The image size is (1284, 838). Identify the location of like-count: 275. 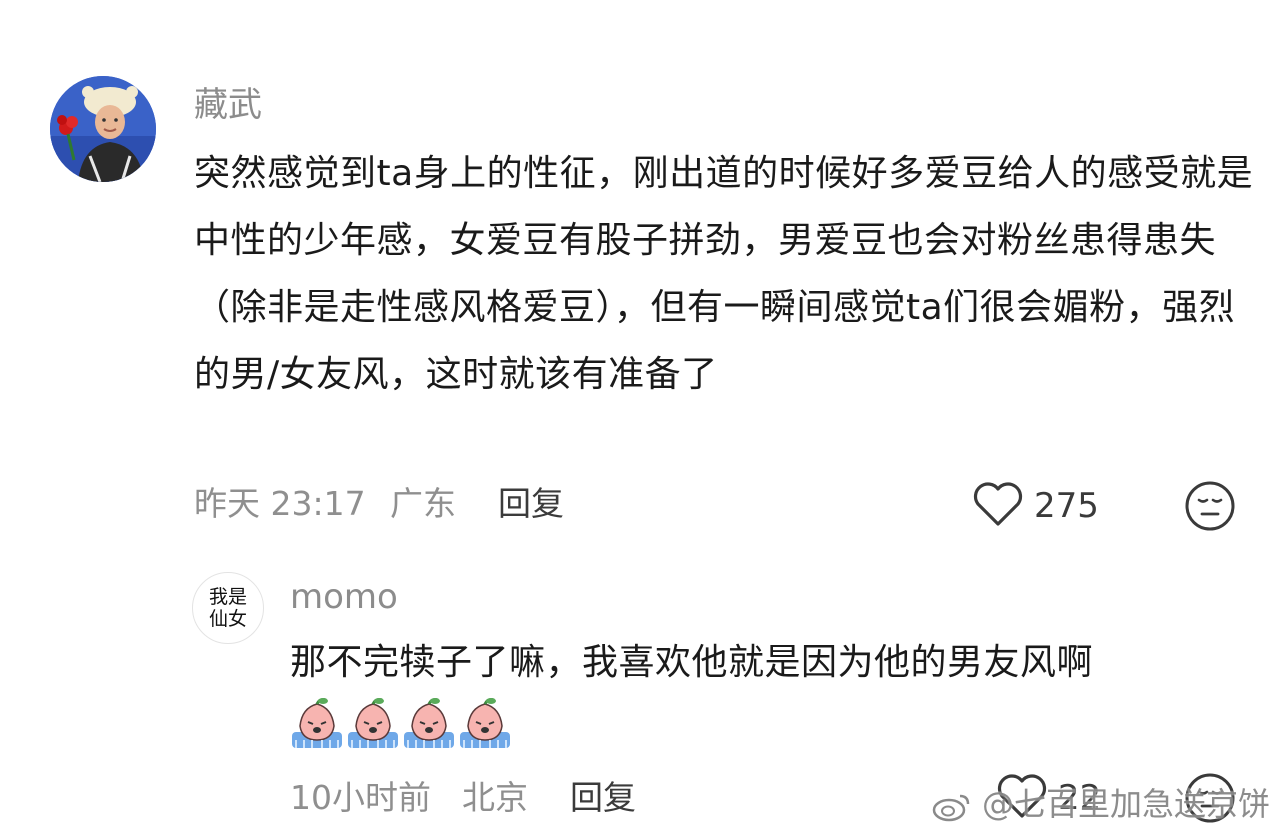
(1066, 506).